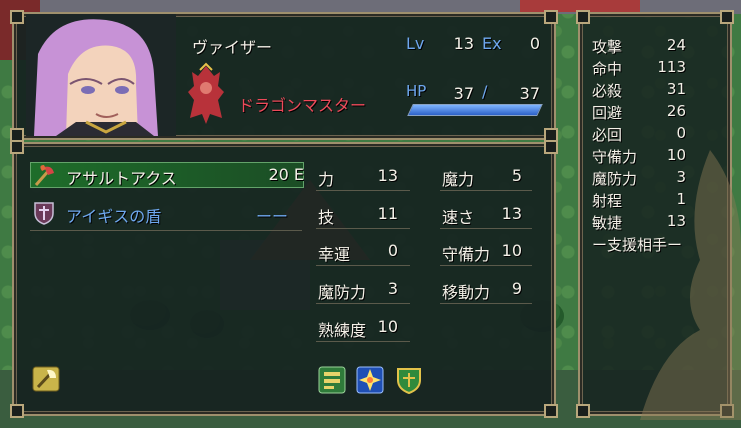  Describe the element at coordinates (332, 380) in the screenshot. I see `skill-book-icon` at that location.